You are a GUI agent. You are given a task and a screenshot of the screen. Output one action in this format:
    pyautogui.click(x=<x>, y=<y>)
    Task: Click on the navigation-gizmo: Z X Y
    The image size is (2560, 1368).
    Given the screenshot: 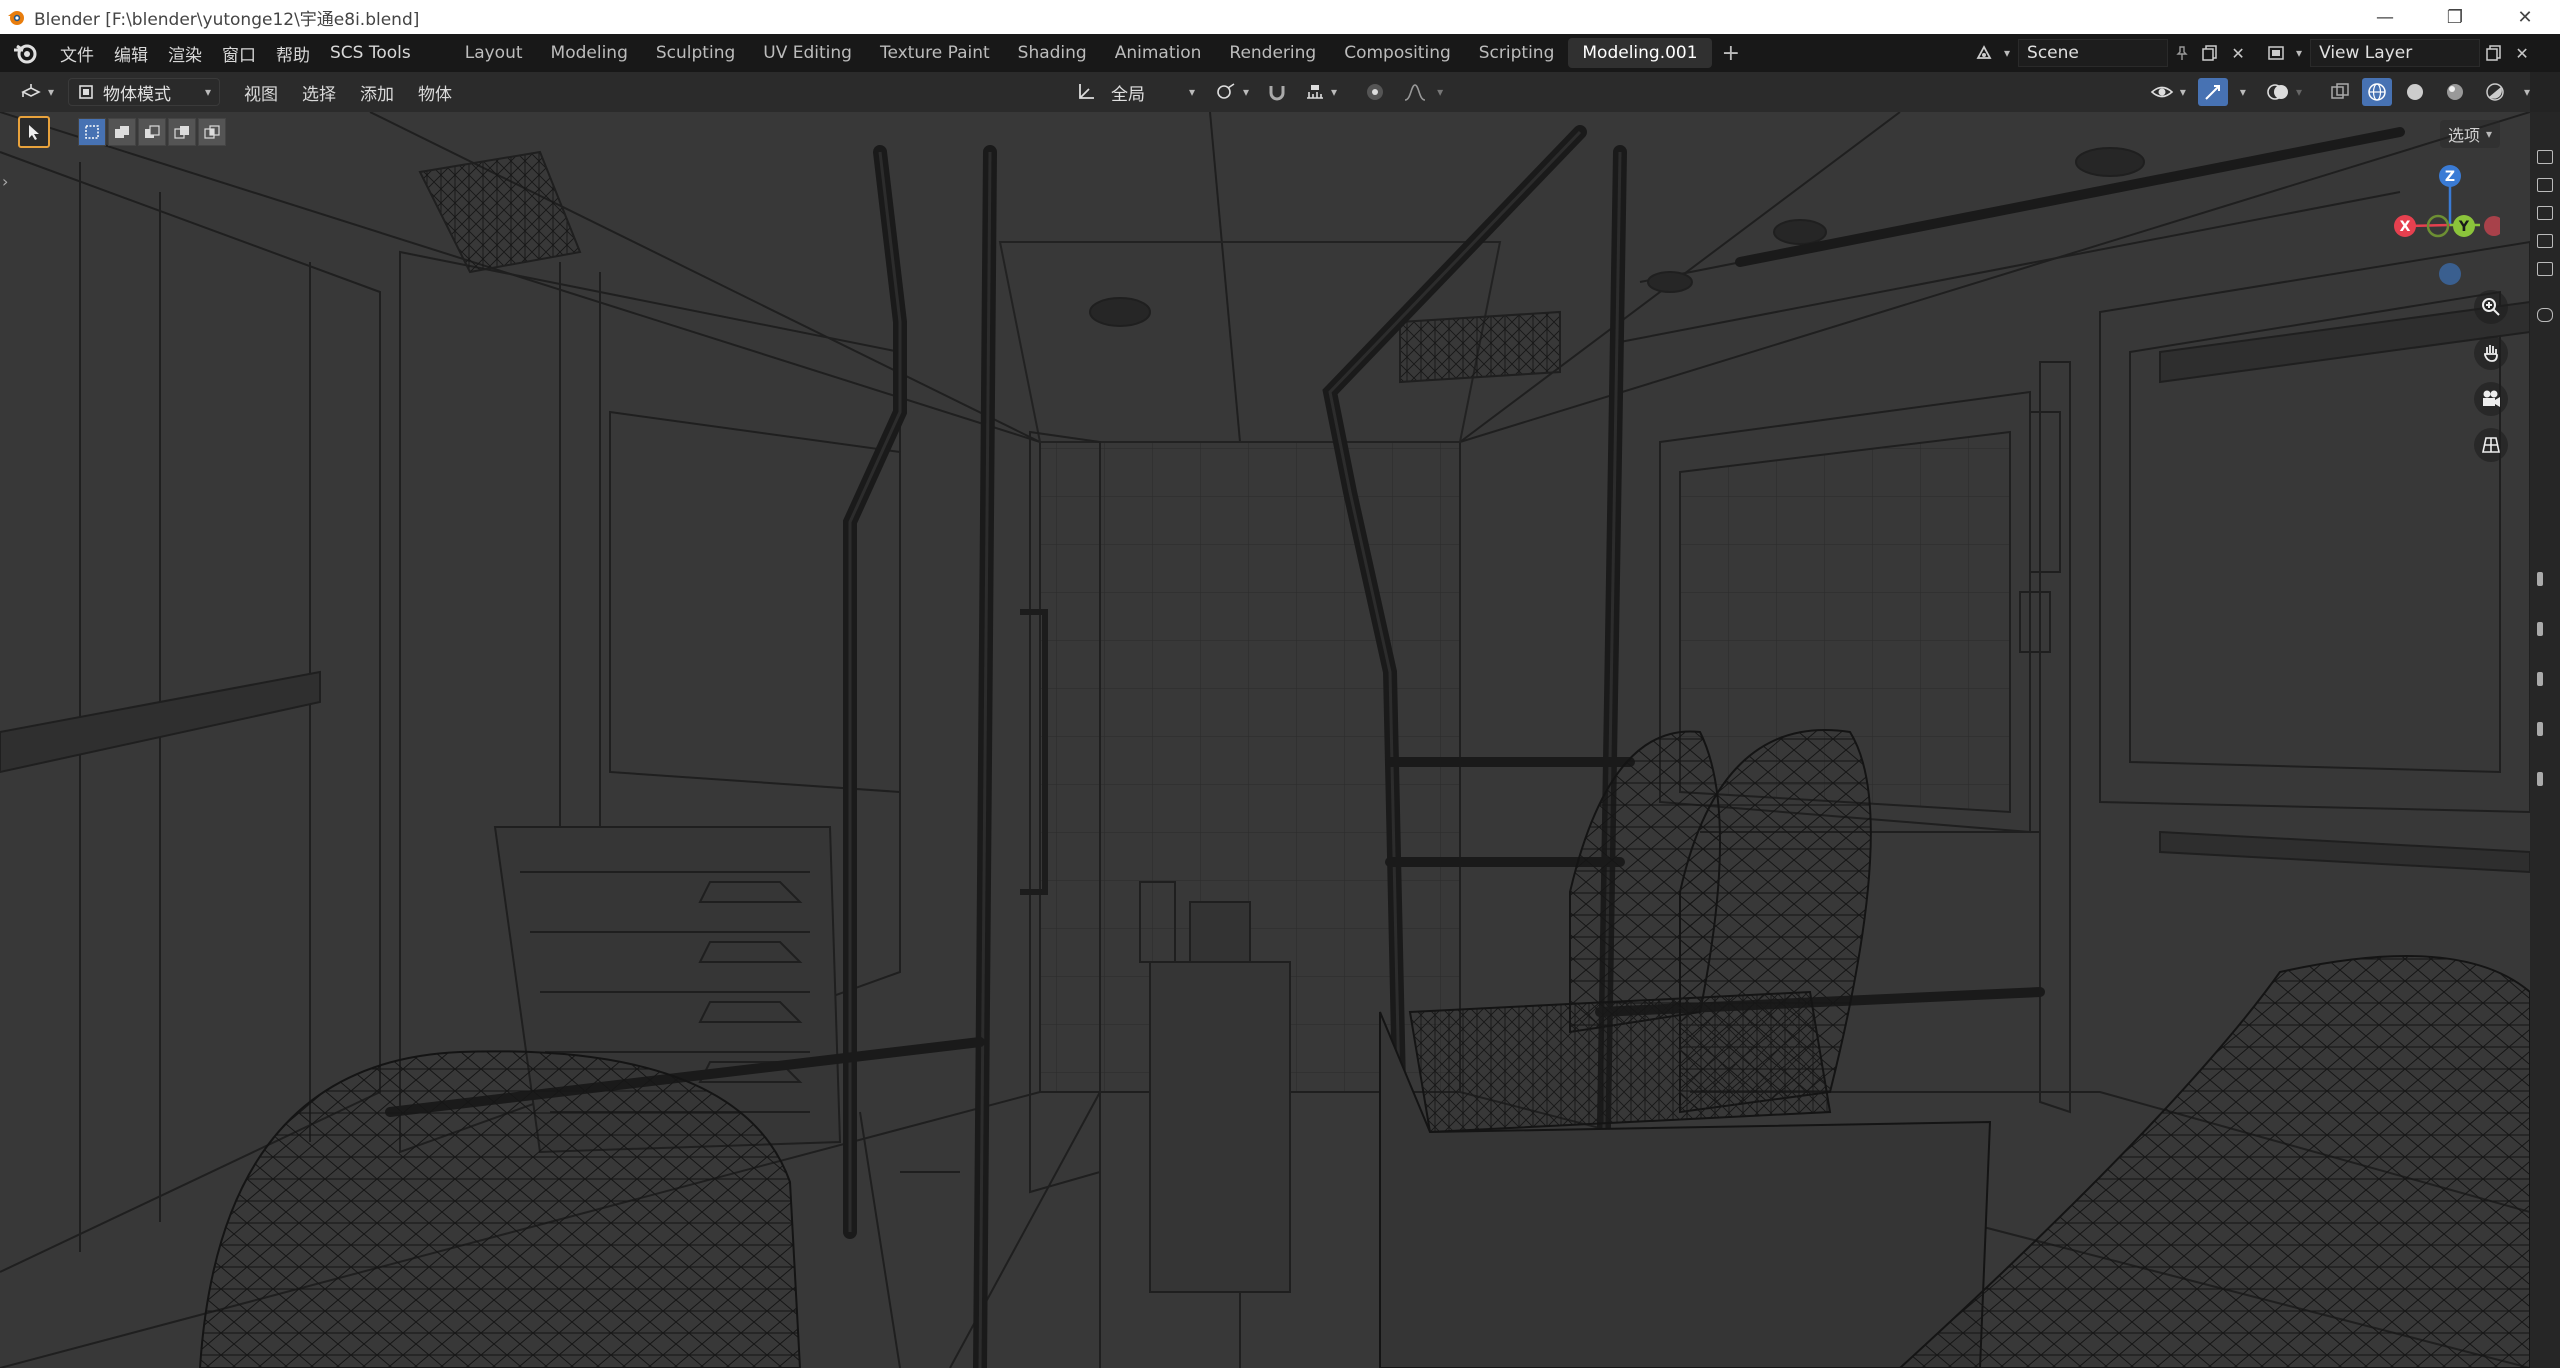 What is the action you would take?
    pyautogui.click(x=2440, y=225)
    